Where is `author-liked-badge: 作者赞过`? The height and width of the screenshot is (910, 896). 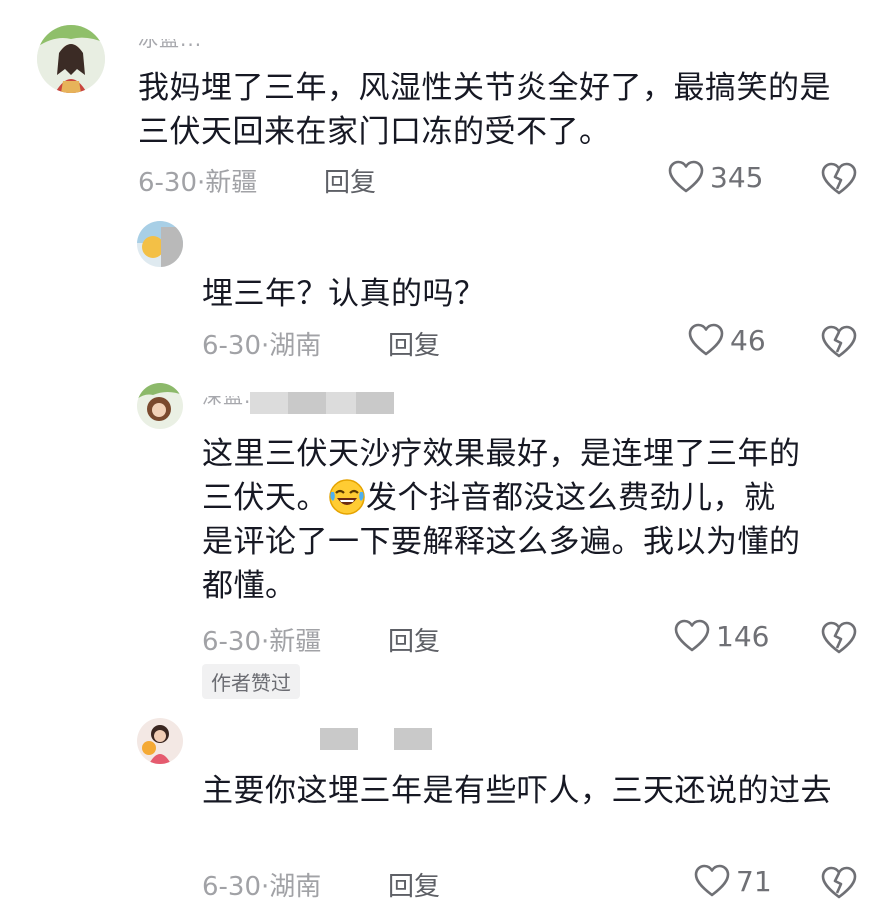 author-liked-badge: 作者赞过 is located at coordinates (251, 681).